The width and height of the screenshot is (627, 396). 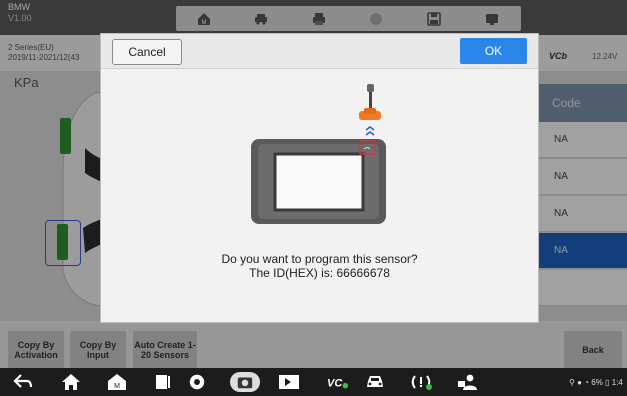 I want to click on dialog-sensor-id: The ID(HEX) is: 66666678, so click(x=319, y=273).